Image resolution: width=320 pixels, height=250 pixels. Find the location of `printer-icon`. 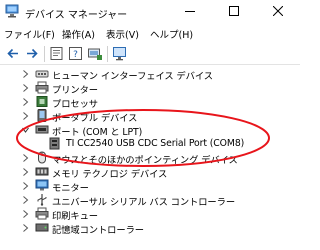

printer-icon is located at coordinates (42, 87).